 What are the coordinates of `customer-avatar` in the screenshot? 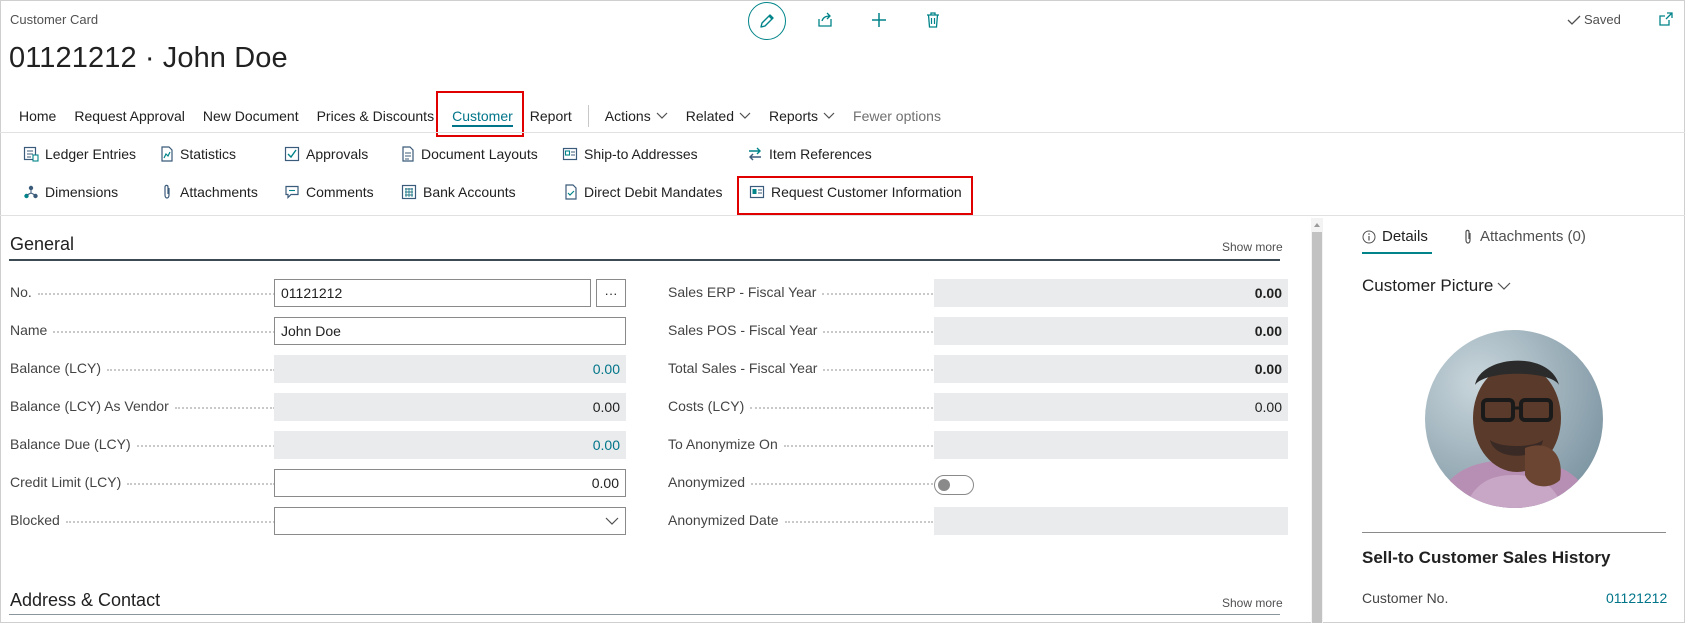 It's located at (1514, 419).